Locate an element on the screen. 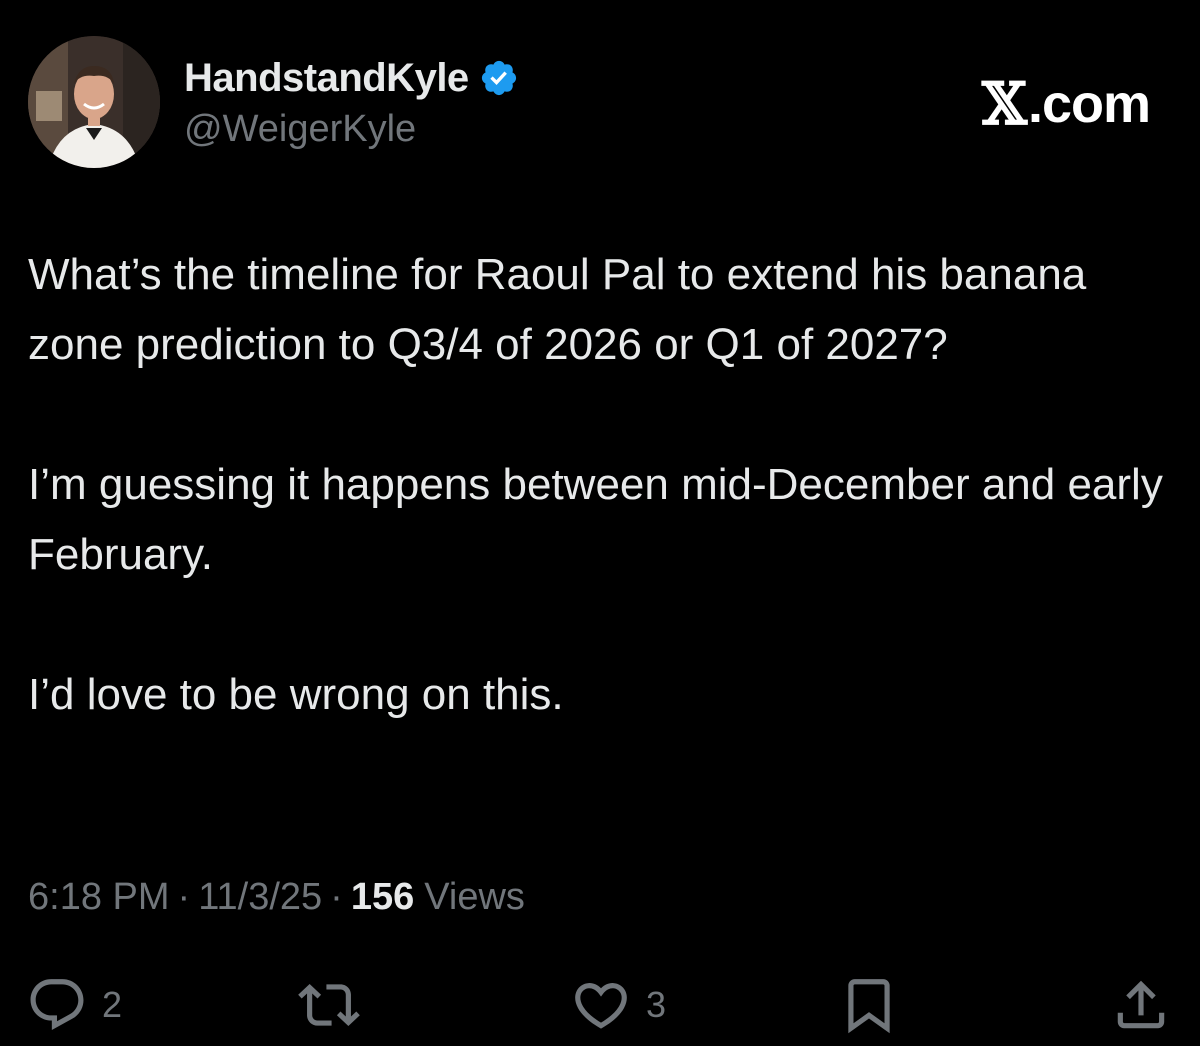 The width and height of the screenshot is (1200, 1046). heart-icon is located at coordinates (601, 1006).